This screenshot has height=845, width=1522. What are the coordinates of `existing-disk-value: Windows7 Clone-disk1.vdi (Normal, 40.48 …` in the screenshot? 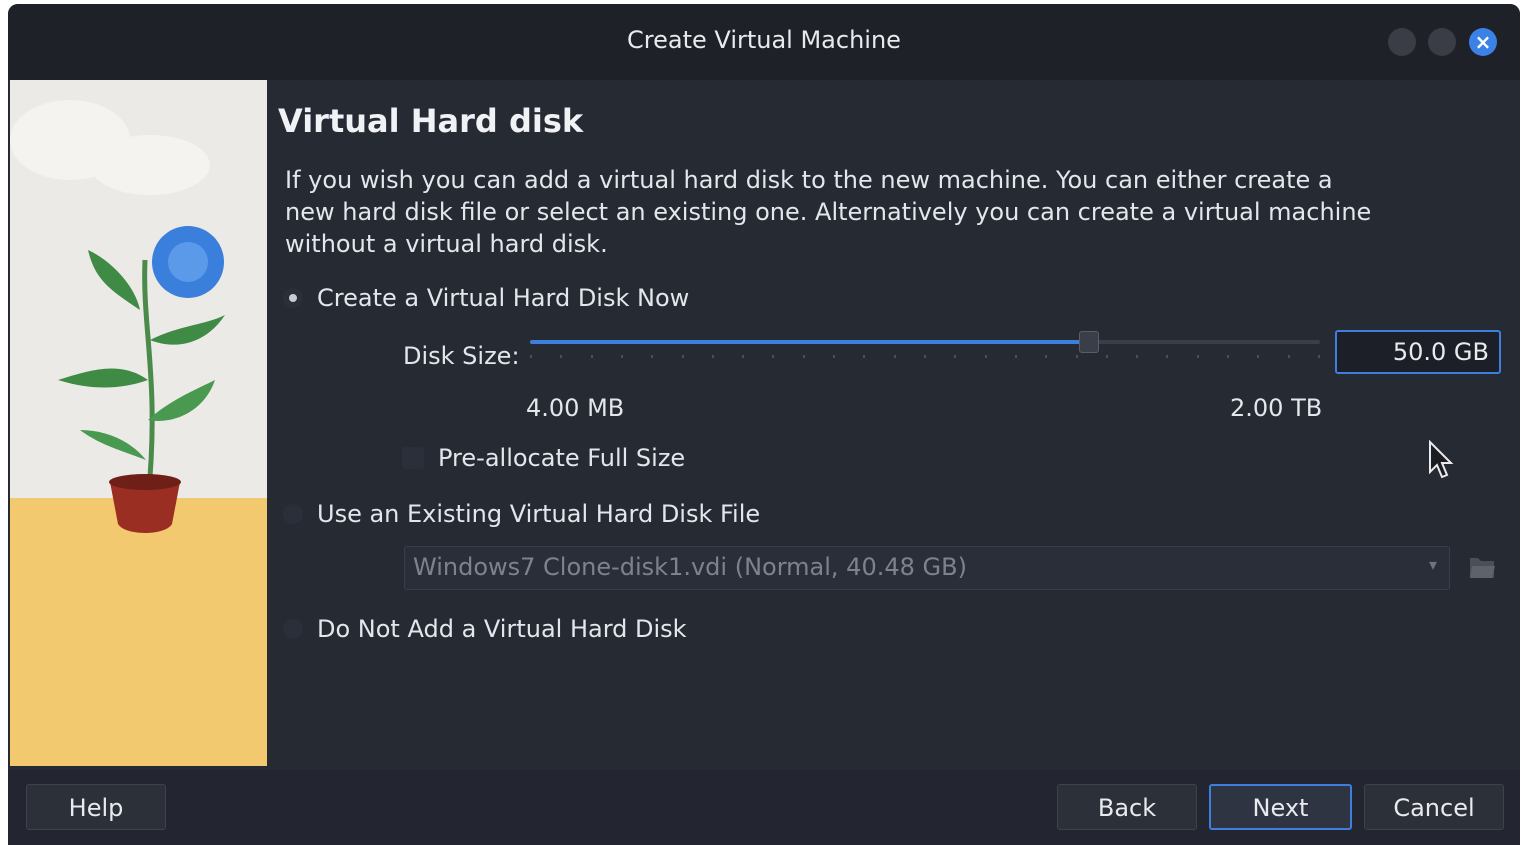 It's located at (690, 567).